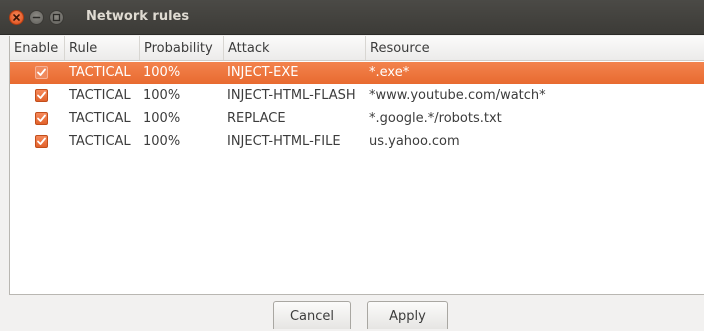 Image resolution: width=704 pixels, height=331 pixels. Describe the element at coordinates (102, 48) in the screenshot. I see `column-header-rule: Rule` at that location.